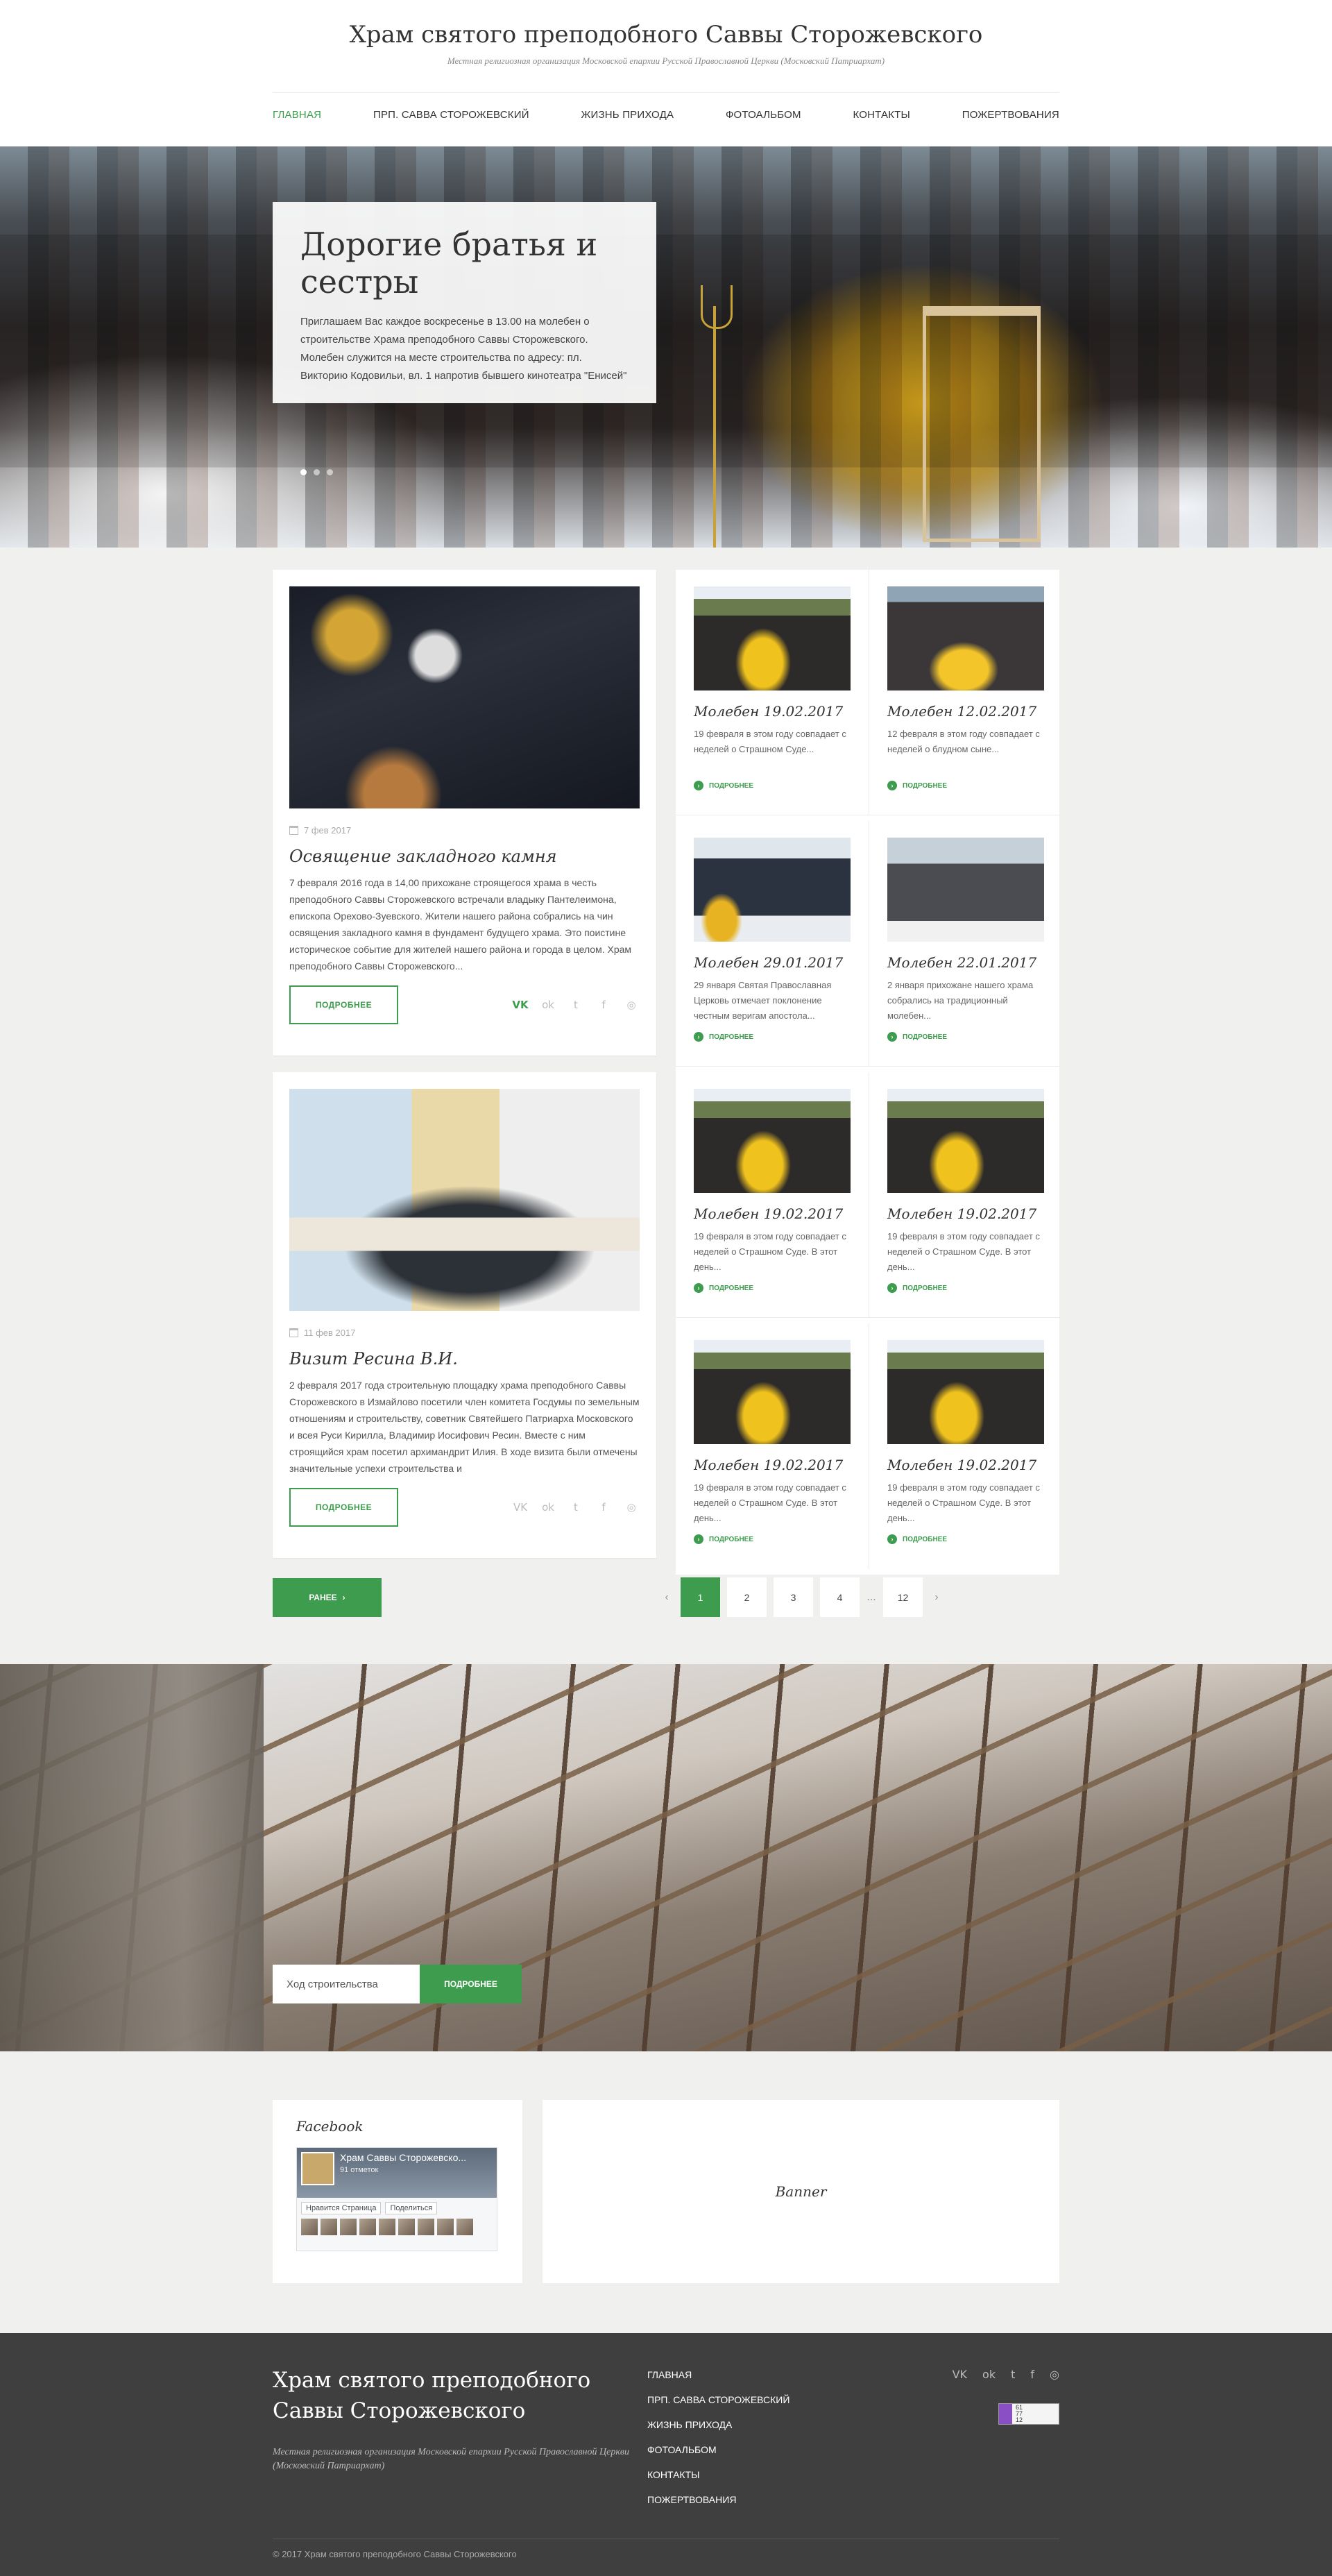 The image size is (1332, 2576). I want to click on footer-nav-savva: Прп. Савва Сторожевский, so click(718, 2399).